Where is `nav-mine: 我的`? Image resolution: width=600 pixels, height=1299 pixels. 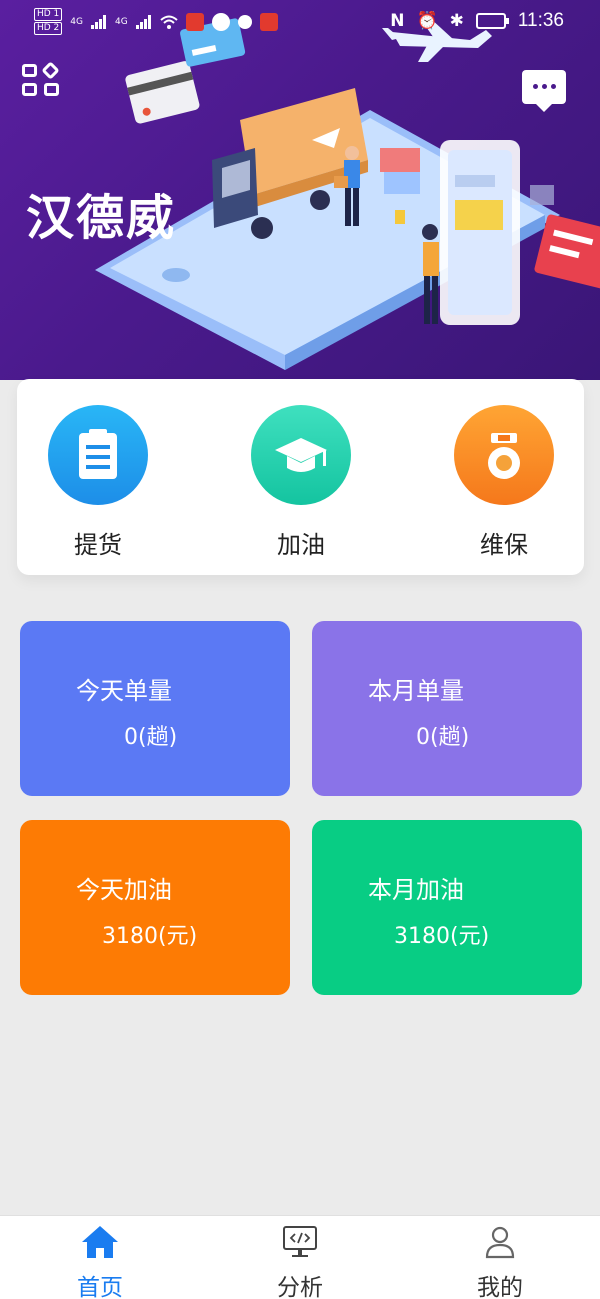
nav-mine: 我的 is located at coordinates (500, 1261).